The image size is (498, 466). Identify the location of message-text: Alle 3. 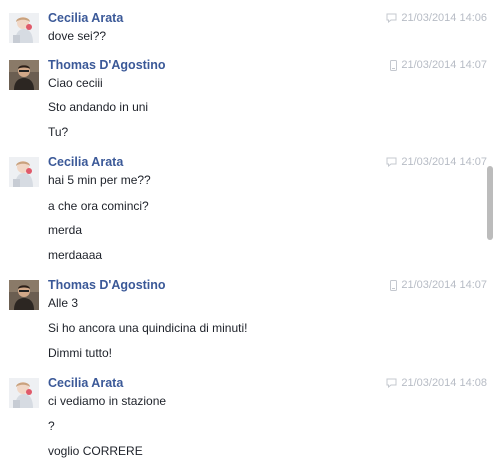
(63, 303).